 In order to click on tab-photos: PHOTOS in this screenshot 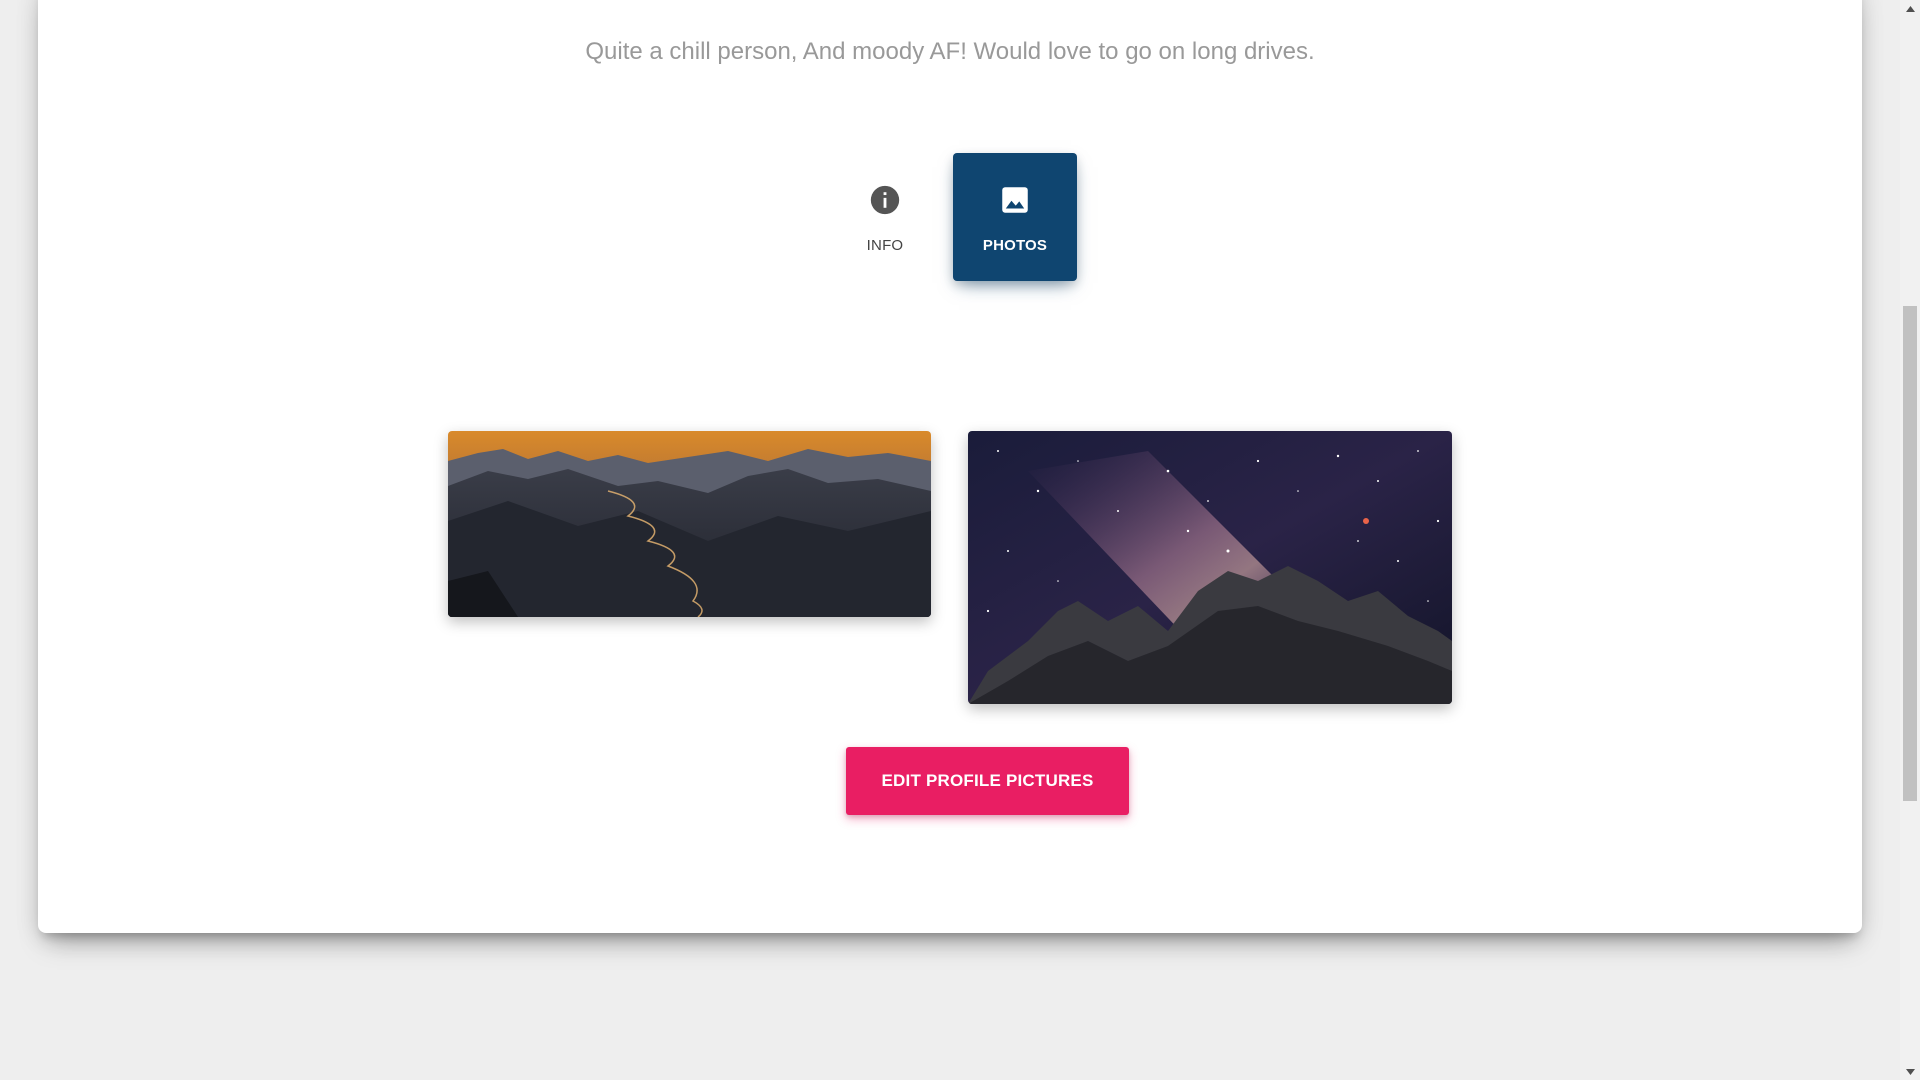, I will do `click(1015, 217)`.